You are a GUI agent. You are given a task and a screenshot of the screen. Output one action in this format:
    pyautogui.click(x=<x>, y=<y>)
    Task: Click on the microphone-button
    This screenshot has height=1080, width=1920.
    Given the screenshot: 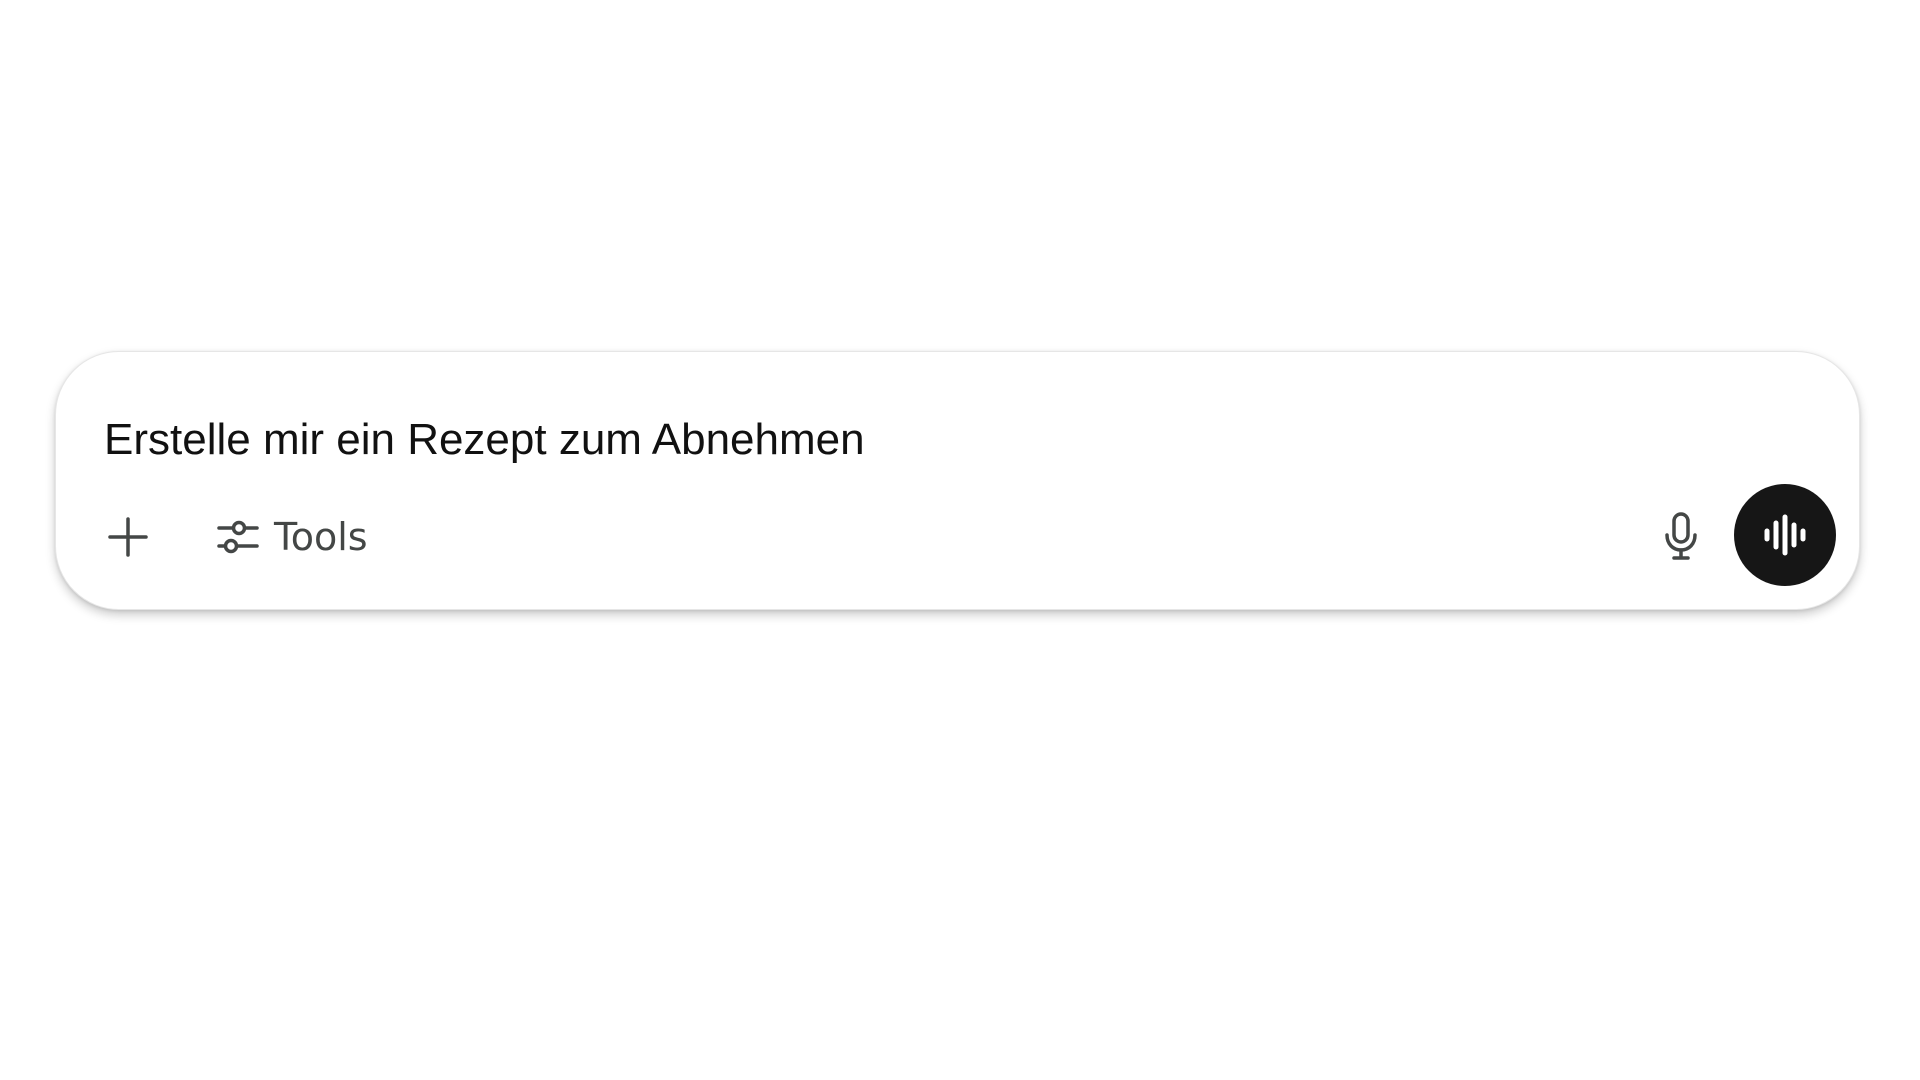 What is the action you would take?
    pyautogui.click(x=1681, y=537)
    